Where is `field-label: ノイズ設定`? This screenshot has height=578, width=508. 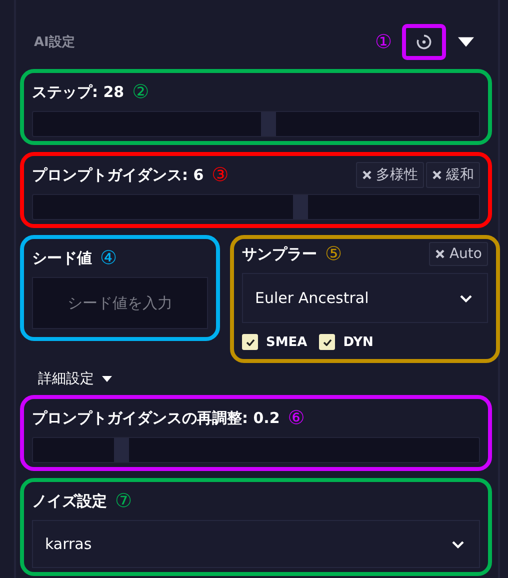 field-label: ノイズ設定 is located at coordinates (69, 501).